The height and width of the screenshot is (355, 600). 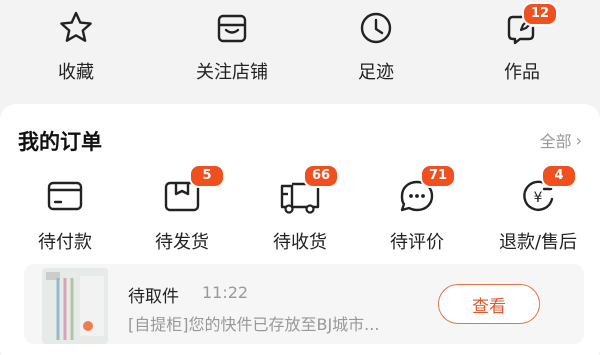 I want to click on product-thumbnail, so click(x=75, y=306).